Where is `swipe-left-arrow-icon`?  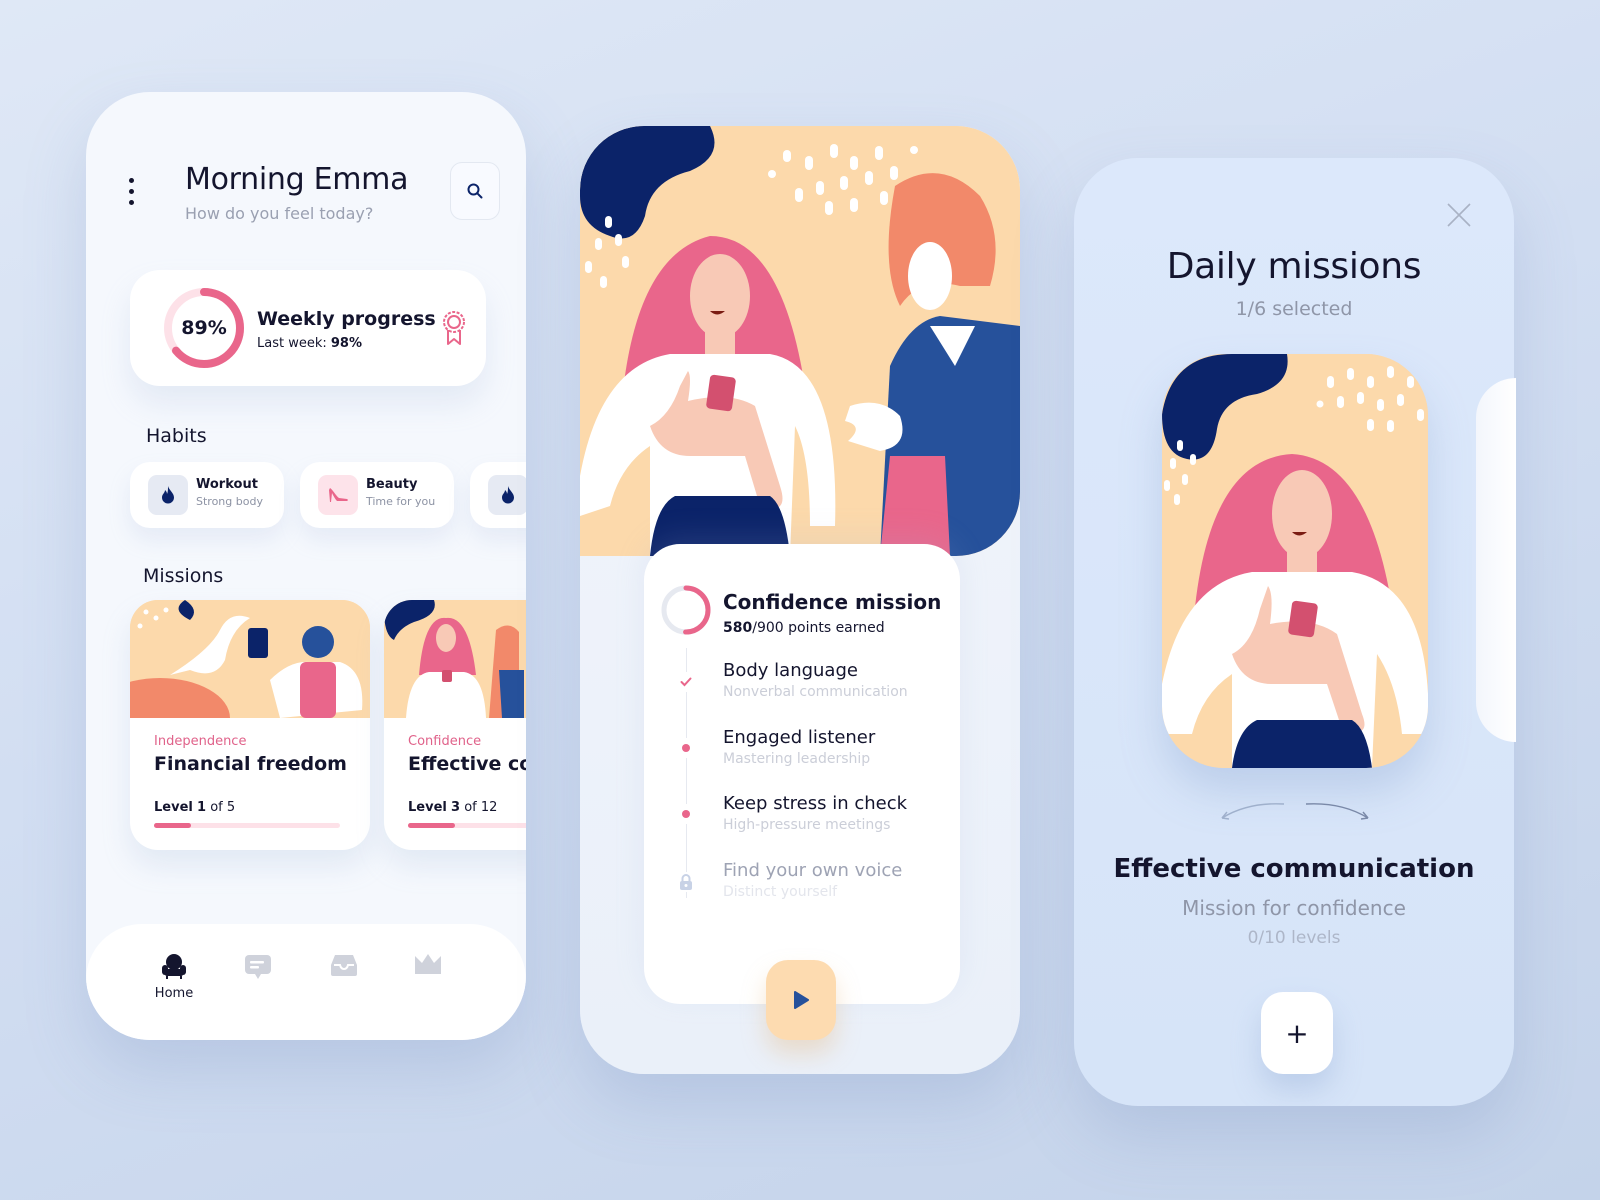
swipe-left-arrow-icon is located at coordinates (1253, 813).